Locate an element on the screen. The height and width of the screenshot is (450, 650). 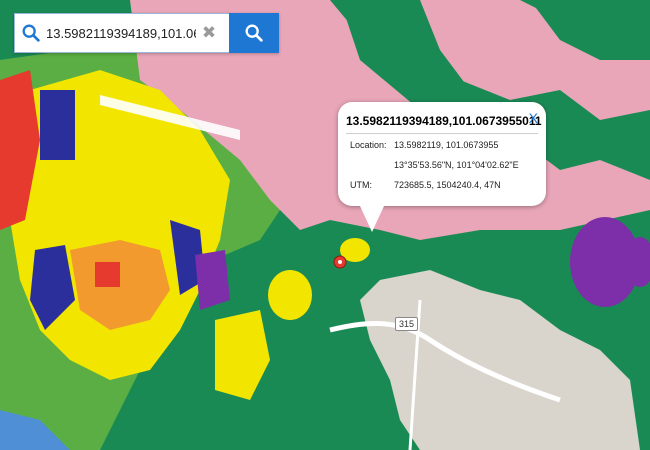
utm-value: 723685.5, 1504240.4, 47N is located at coordinates (447, 185).